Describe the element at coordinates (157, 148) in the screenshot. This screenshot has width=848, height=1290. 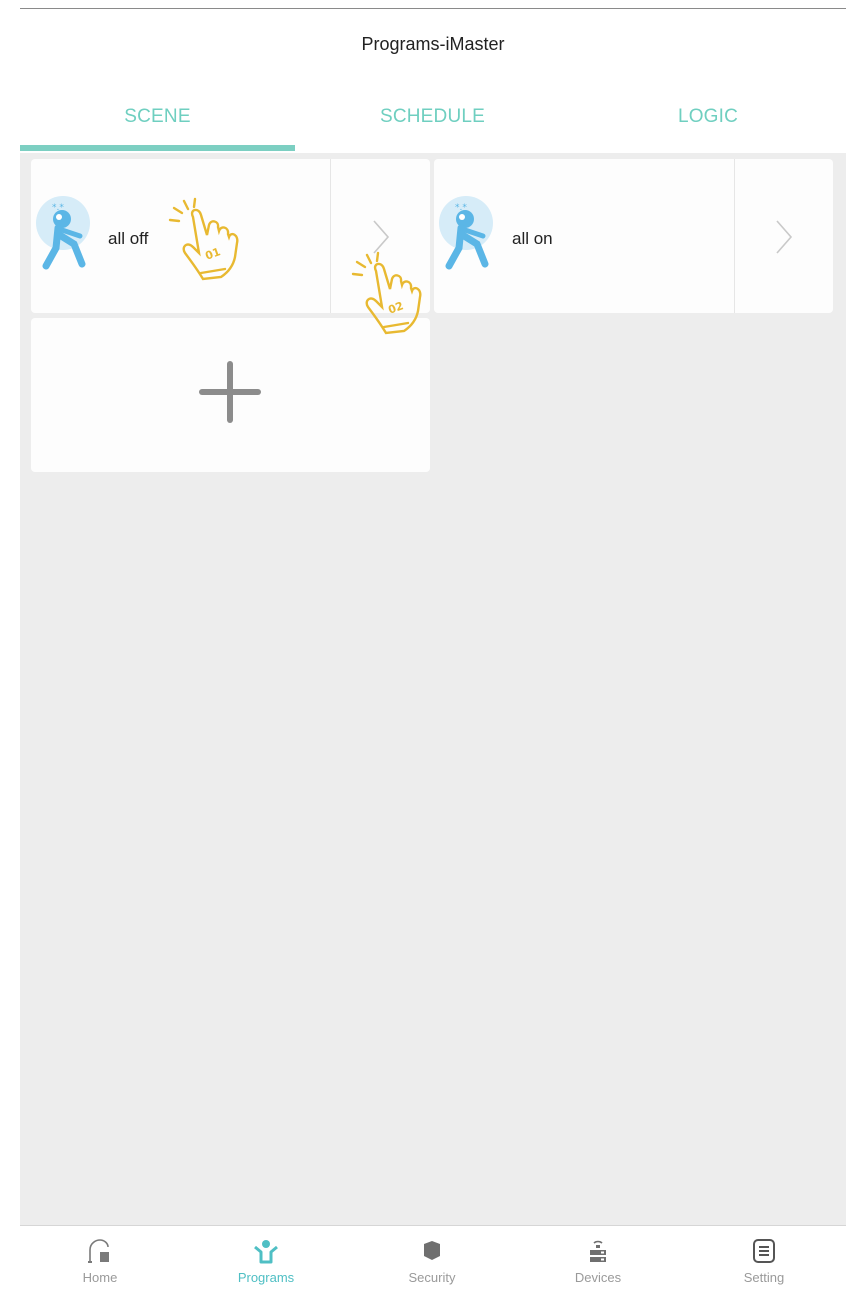
I see `active-tab-indicator` at that location.